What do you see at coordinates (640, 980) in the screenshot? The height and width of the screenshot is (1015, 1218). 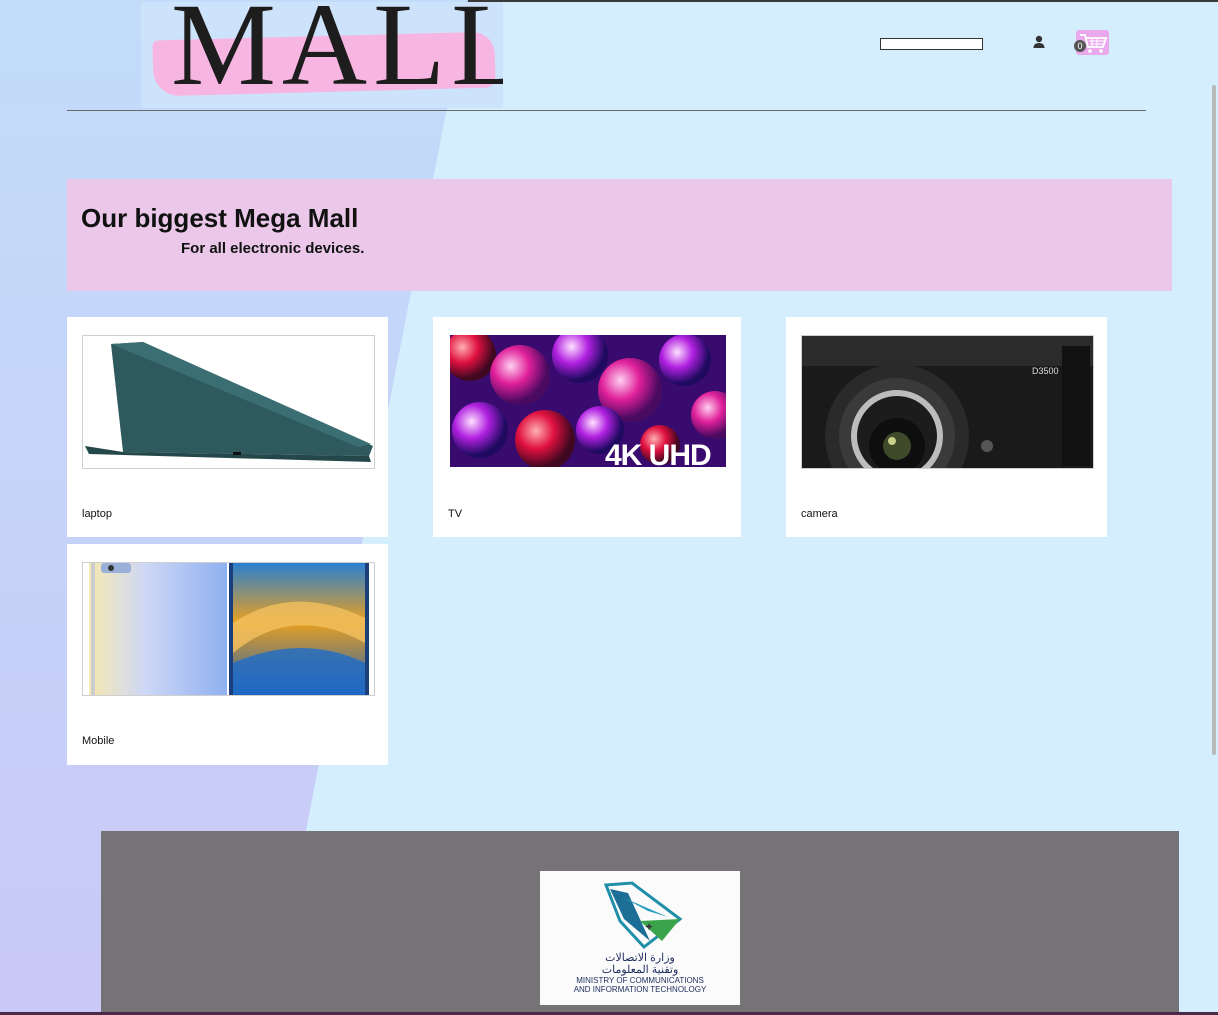 I see `ministry-english-line1: MINISTRY OF COMMUNICATIONS` at bounding box center [640, 980].